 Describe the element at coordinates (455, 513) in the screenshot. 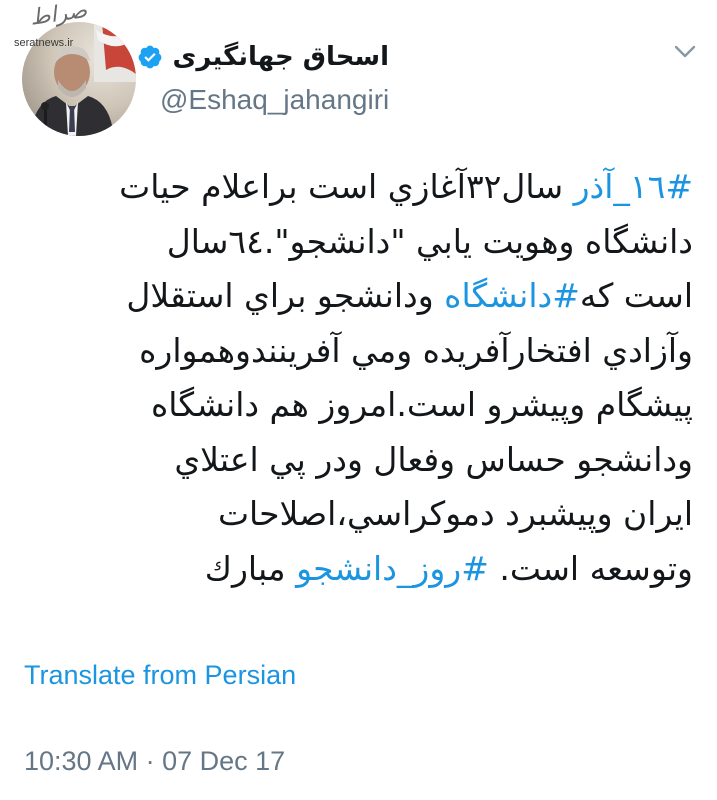

I see `tweet-line-7: ايران وپيشبرد دموكراسي،اصلاحات` at that location.